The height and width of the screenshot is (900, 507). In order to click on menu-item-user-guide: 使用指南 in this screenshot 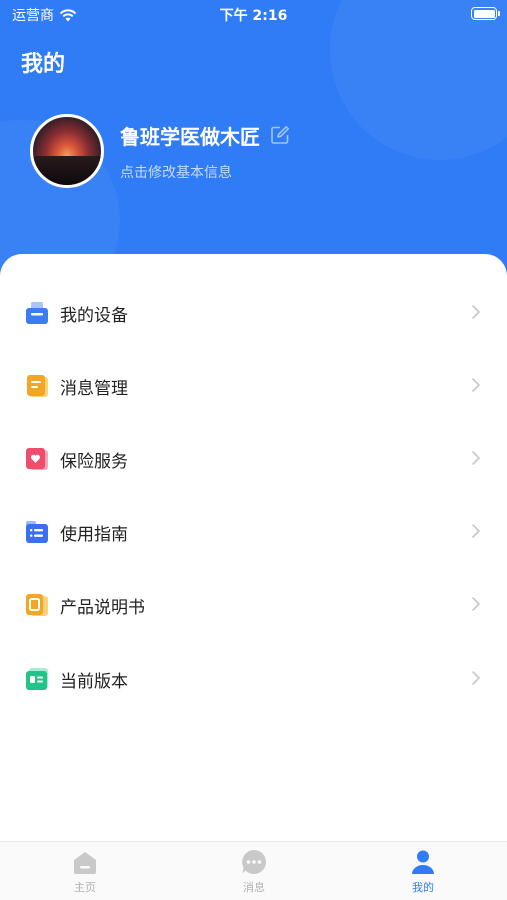, I will do `click(253, 531)`.